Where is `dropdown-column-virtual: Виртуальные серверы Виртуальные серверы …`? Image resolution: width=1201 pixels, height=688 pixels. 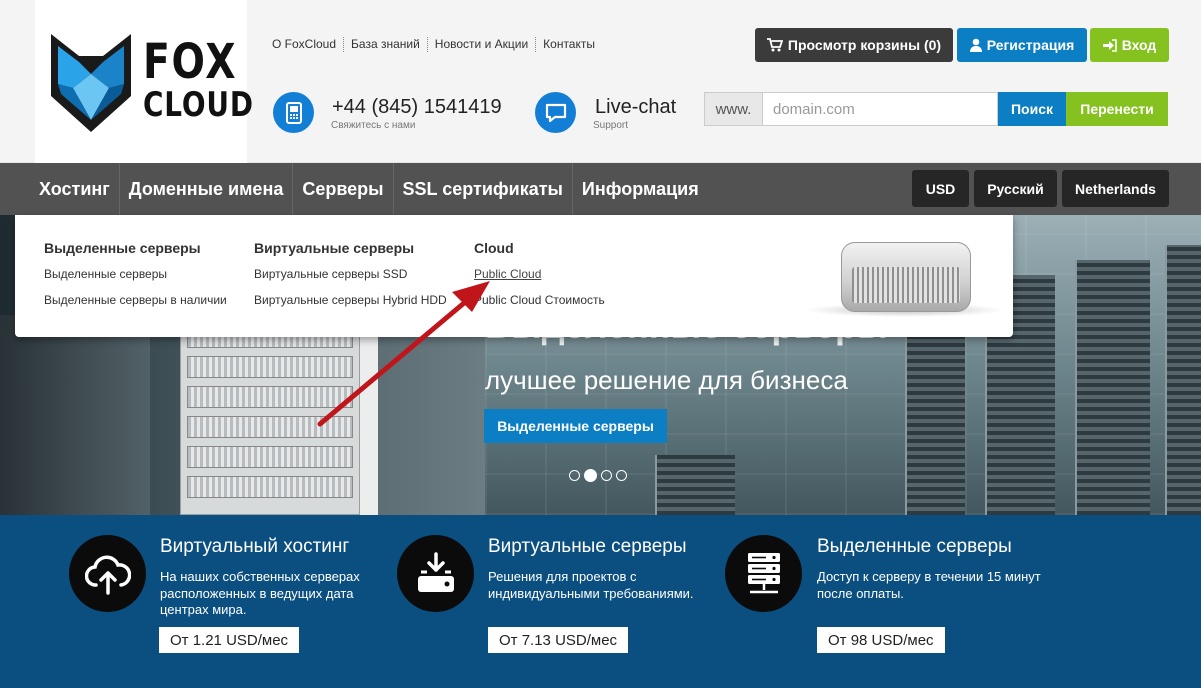
dropdown-column-virtual: Виртуальные серверы Виртуальные серверы … is located at coordinates (350, 279).